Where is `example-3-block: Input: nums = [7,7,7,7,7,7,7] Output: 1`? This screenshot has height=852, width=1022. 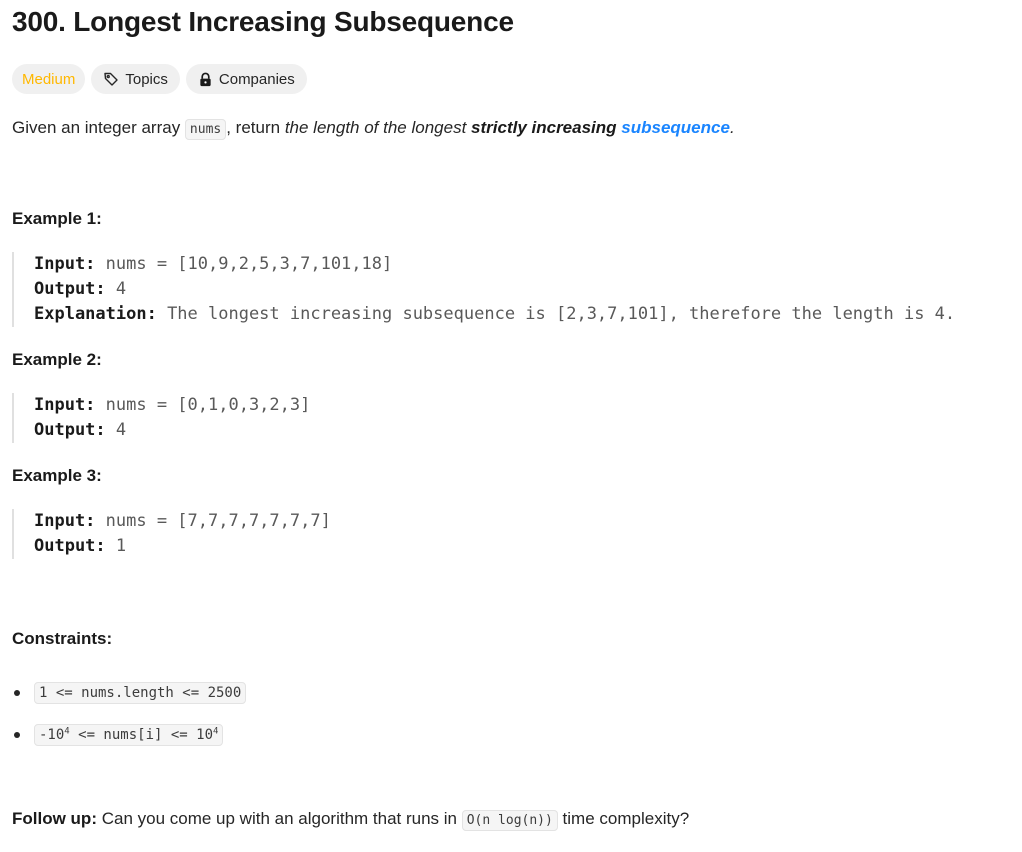
example-3-block: Input: nums = [7,7,7,7,7,7,7] Output: 1 is located at coordinates (171, 534).